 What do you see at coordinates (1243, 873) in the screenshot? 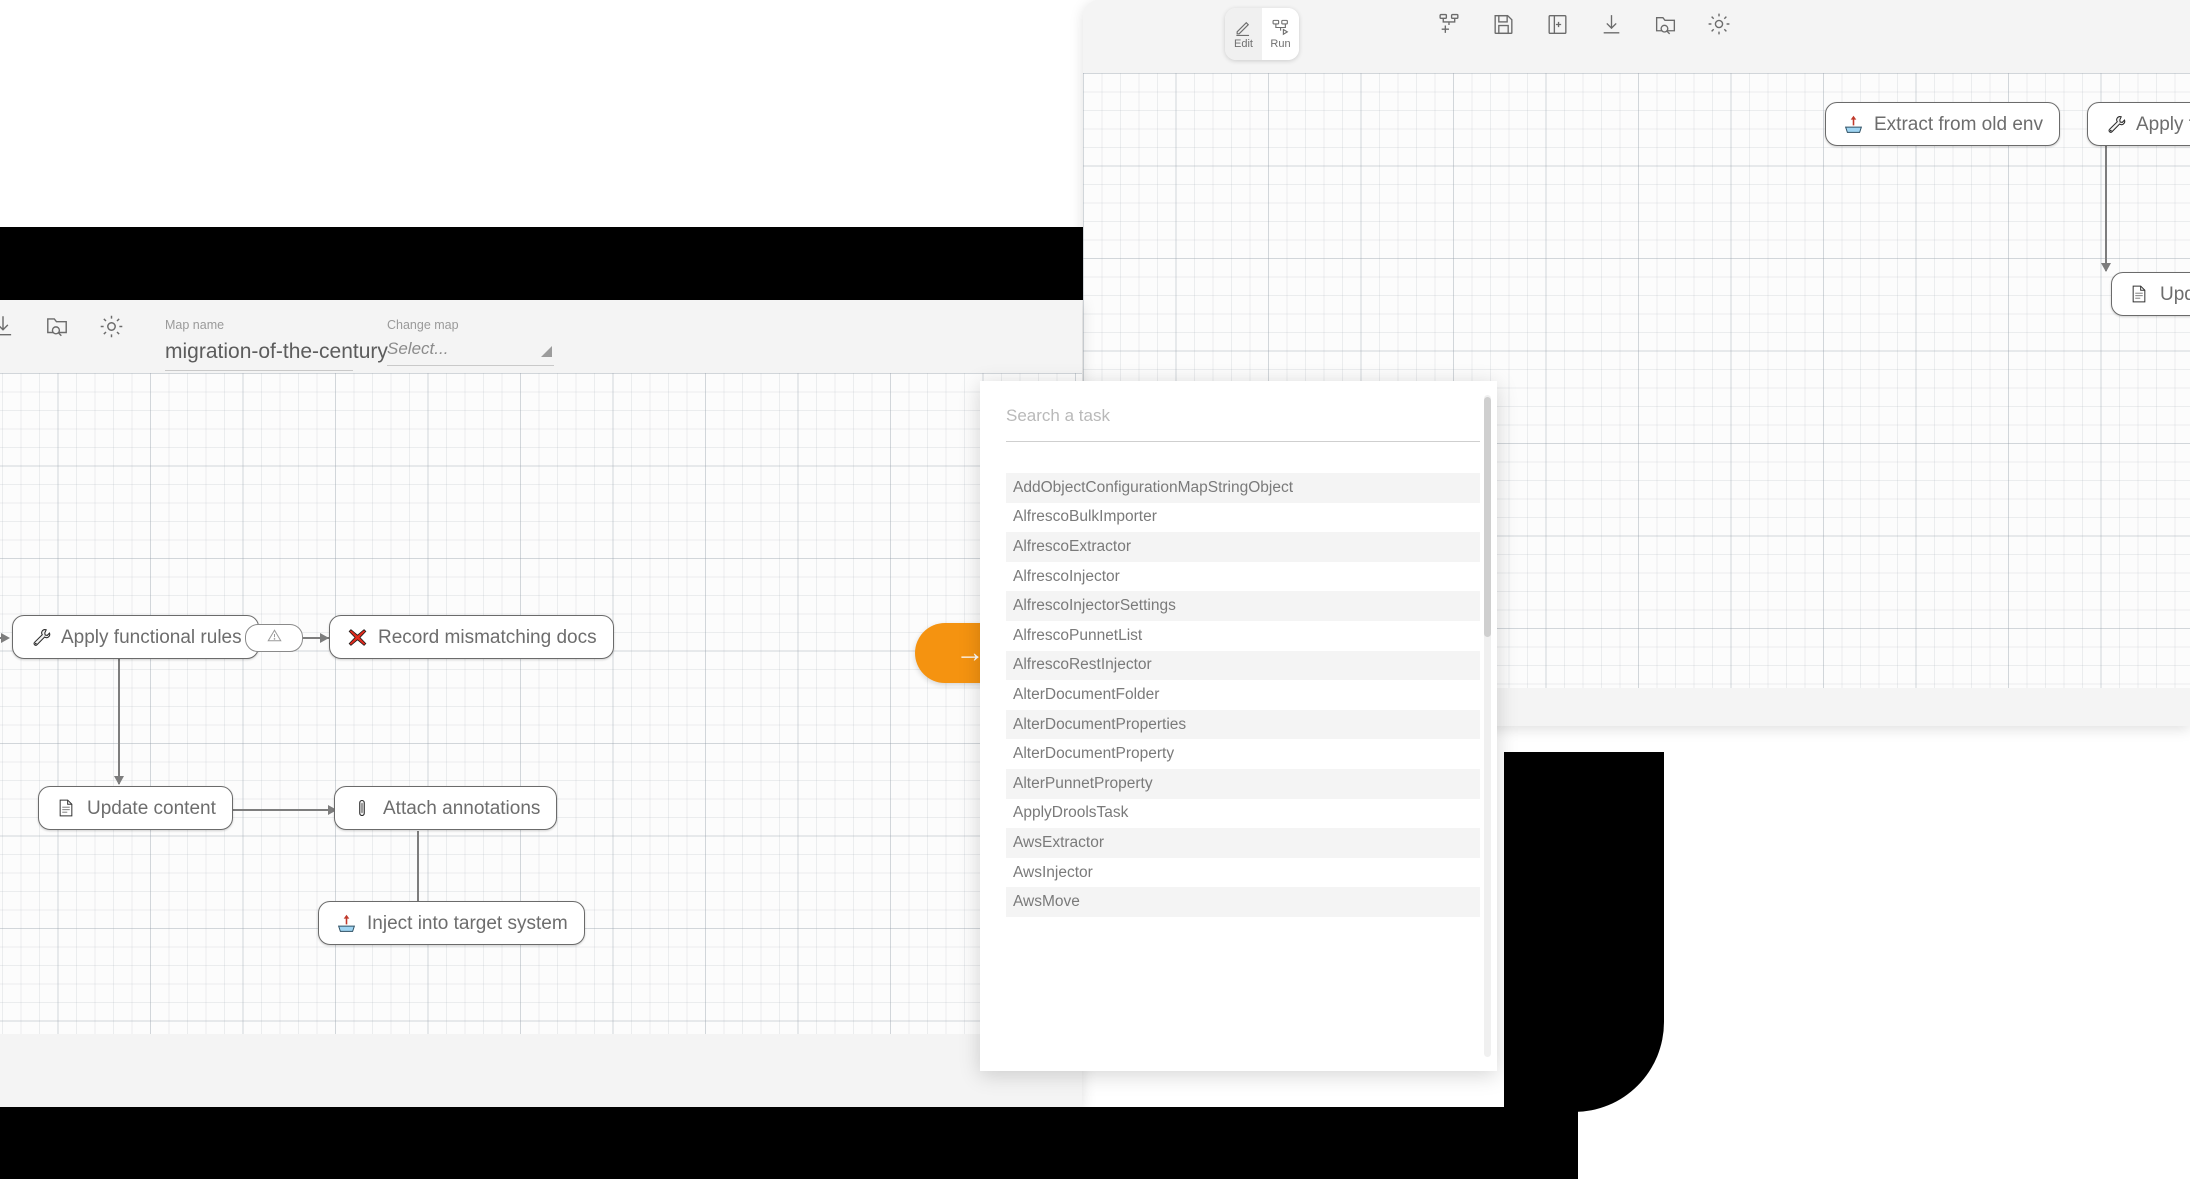
I see `task-list-item: AwsInjector` at bounding box center [1243, 873].